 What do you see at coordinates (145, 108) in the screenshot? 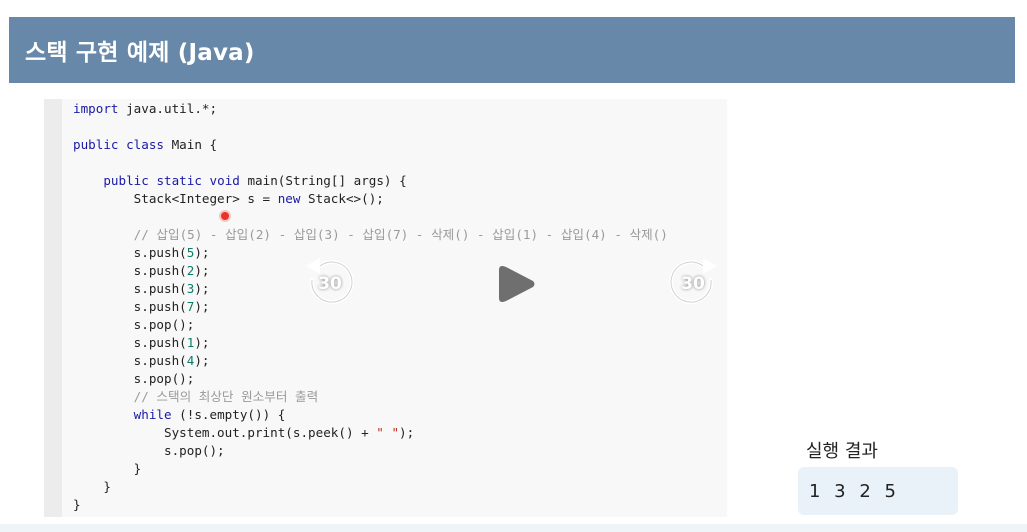
I see `code-line: import java.util.*;` at bounding box center [145, 108].